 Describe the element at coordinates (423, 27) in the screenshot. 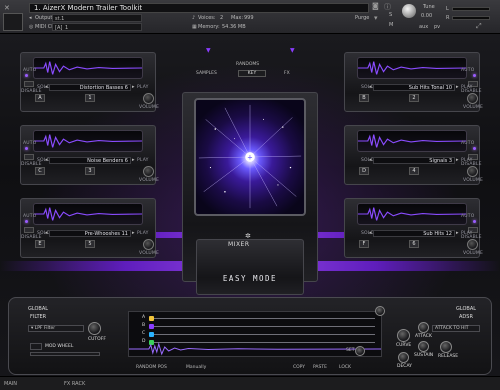

I see `aux-button: aux` at that location.